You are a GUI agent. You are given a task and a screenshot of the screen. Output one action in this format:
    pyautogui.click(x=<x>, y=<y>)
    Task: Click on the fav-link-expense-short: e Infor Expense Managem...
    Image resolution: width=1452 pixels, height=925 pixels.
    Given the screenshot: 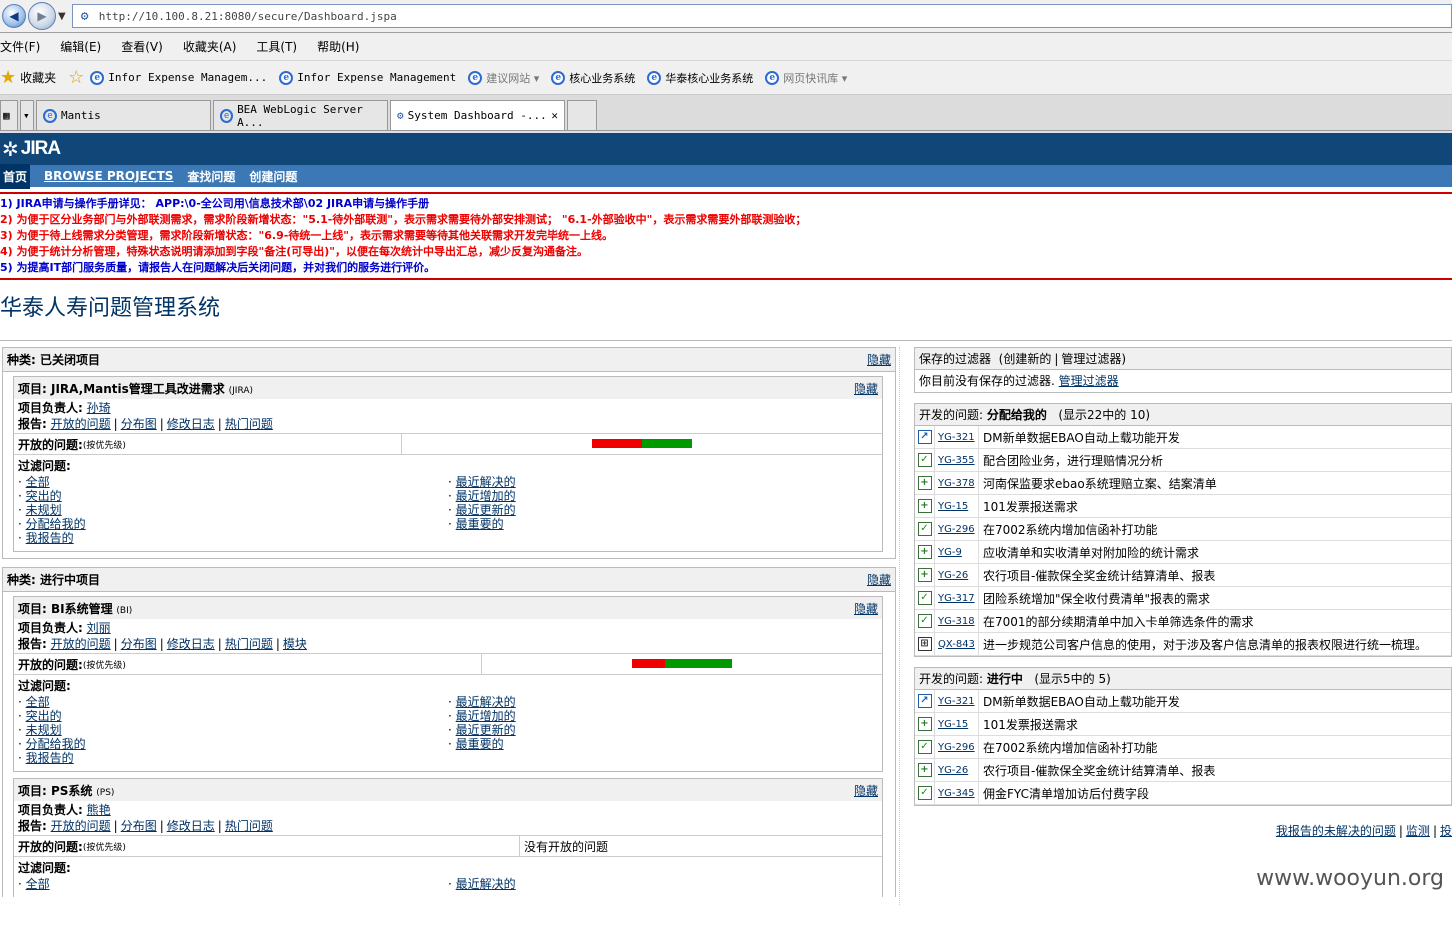 What is the action you would take?
    pyautogui.click(x=178, y=77)
    